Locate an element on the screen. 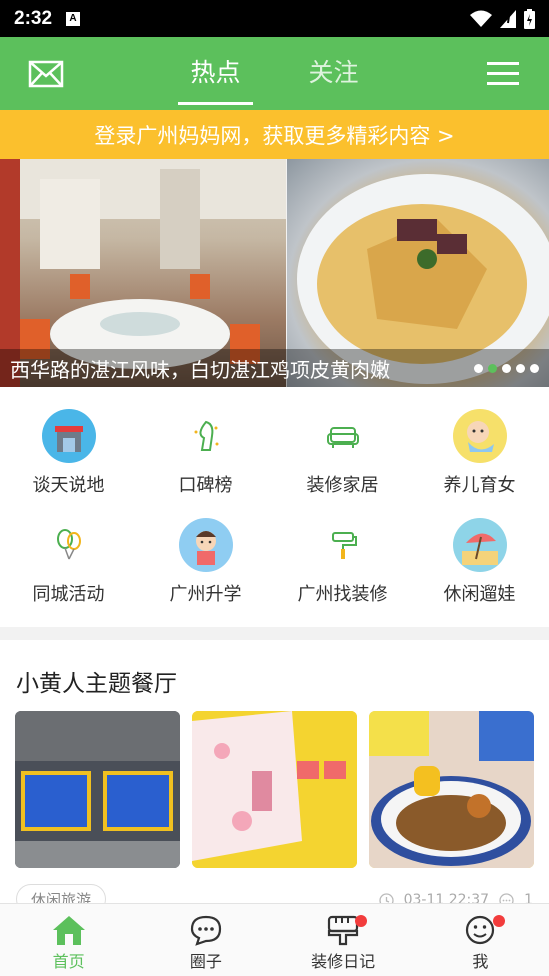  article-title: 小黄人主题餐厅 is located at coordinates (96, 684).